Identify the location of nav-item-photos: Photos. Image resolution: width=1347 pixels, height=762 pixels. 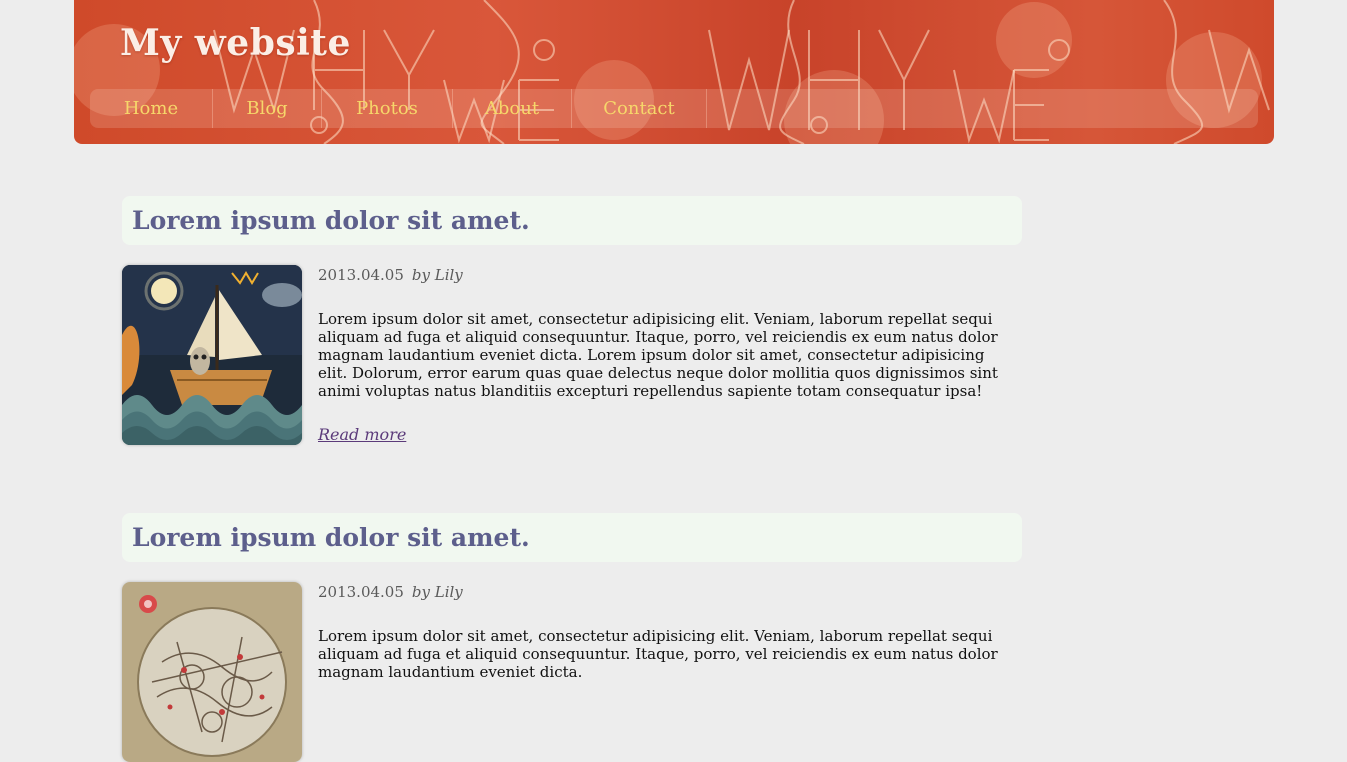
(387, 108).